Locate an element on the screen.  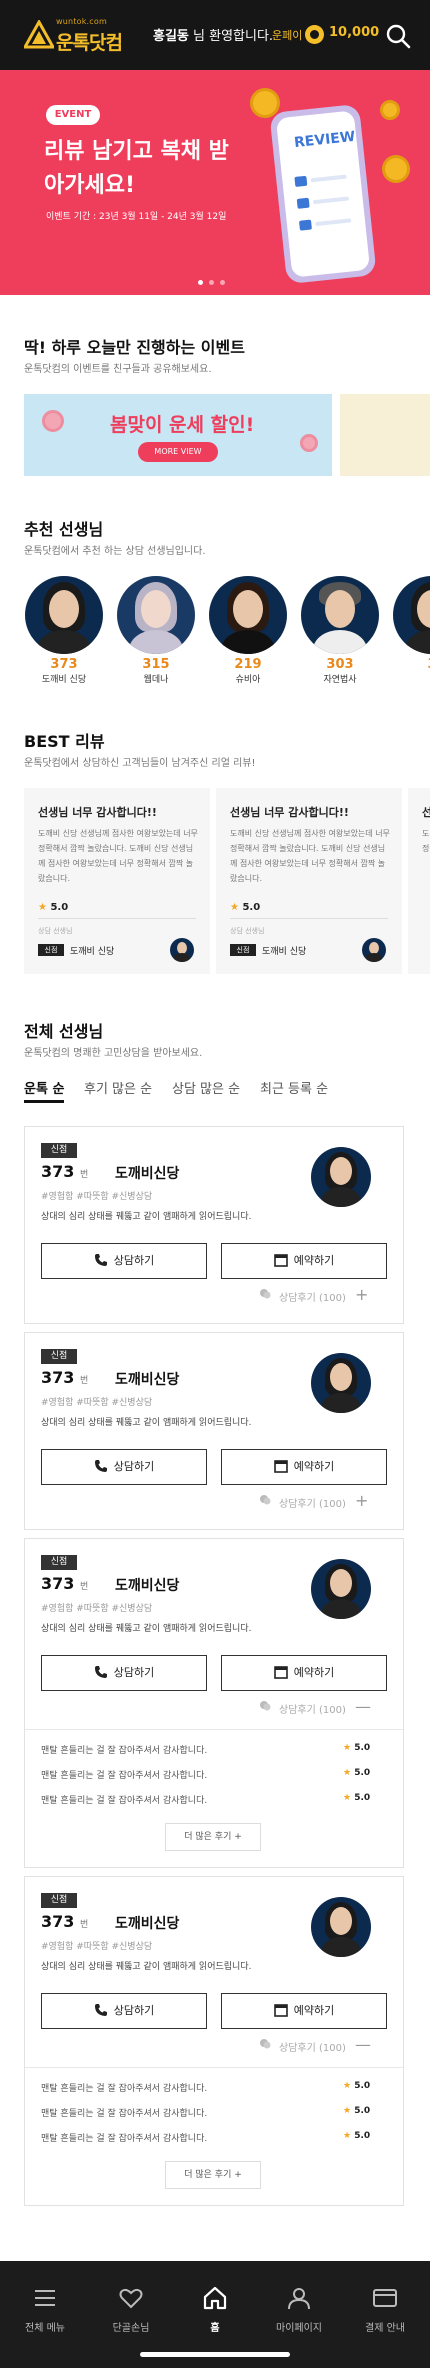
teacher-tags: #영험함 #따뜻함 #신병상담 is located at coordinates (97, 1947).